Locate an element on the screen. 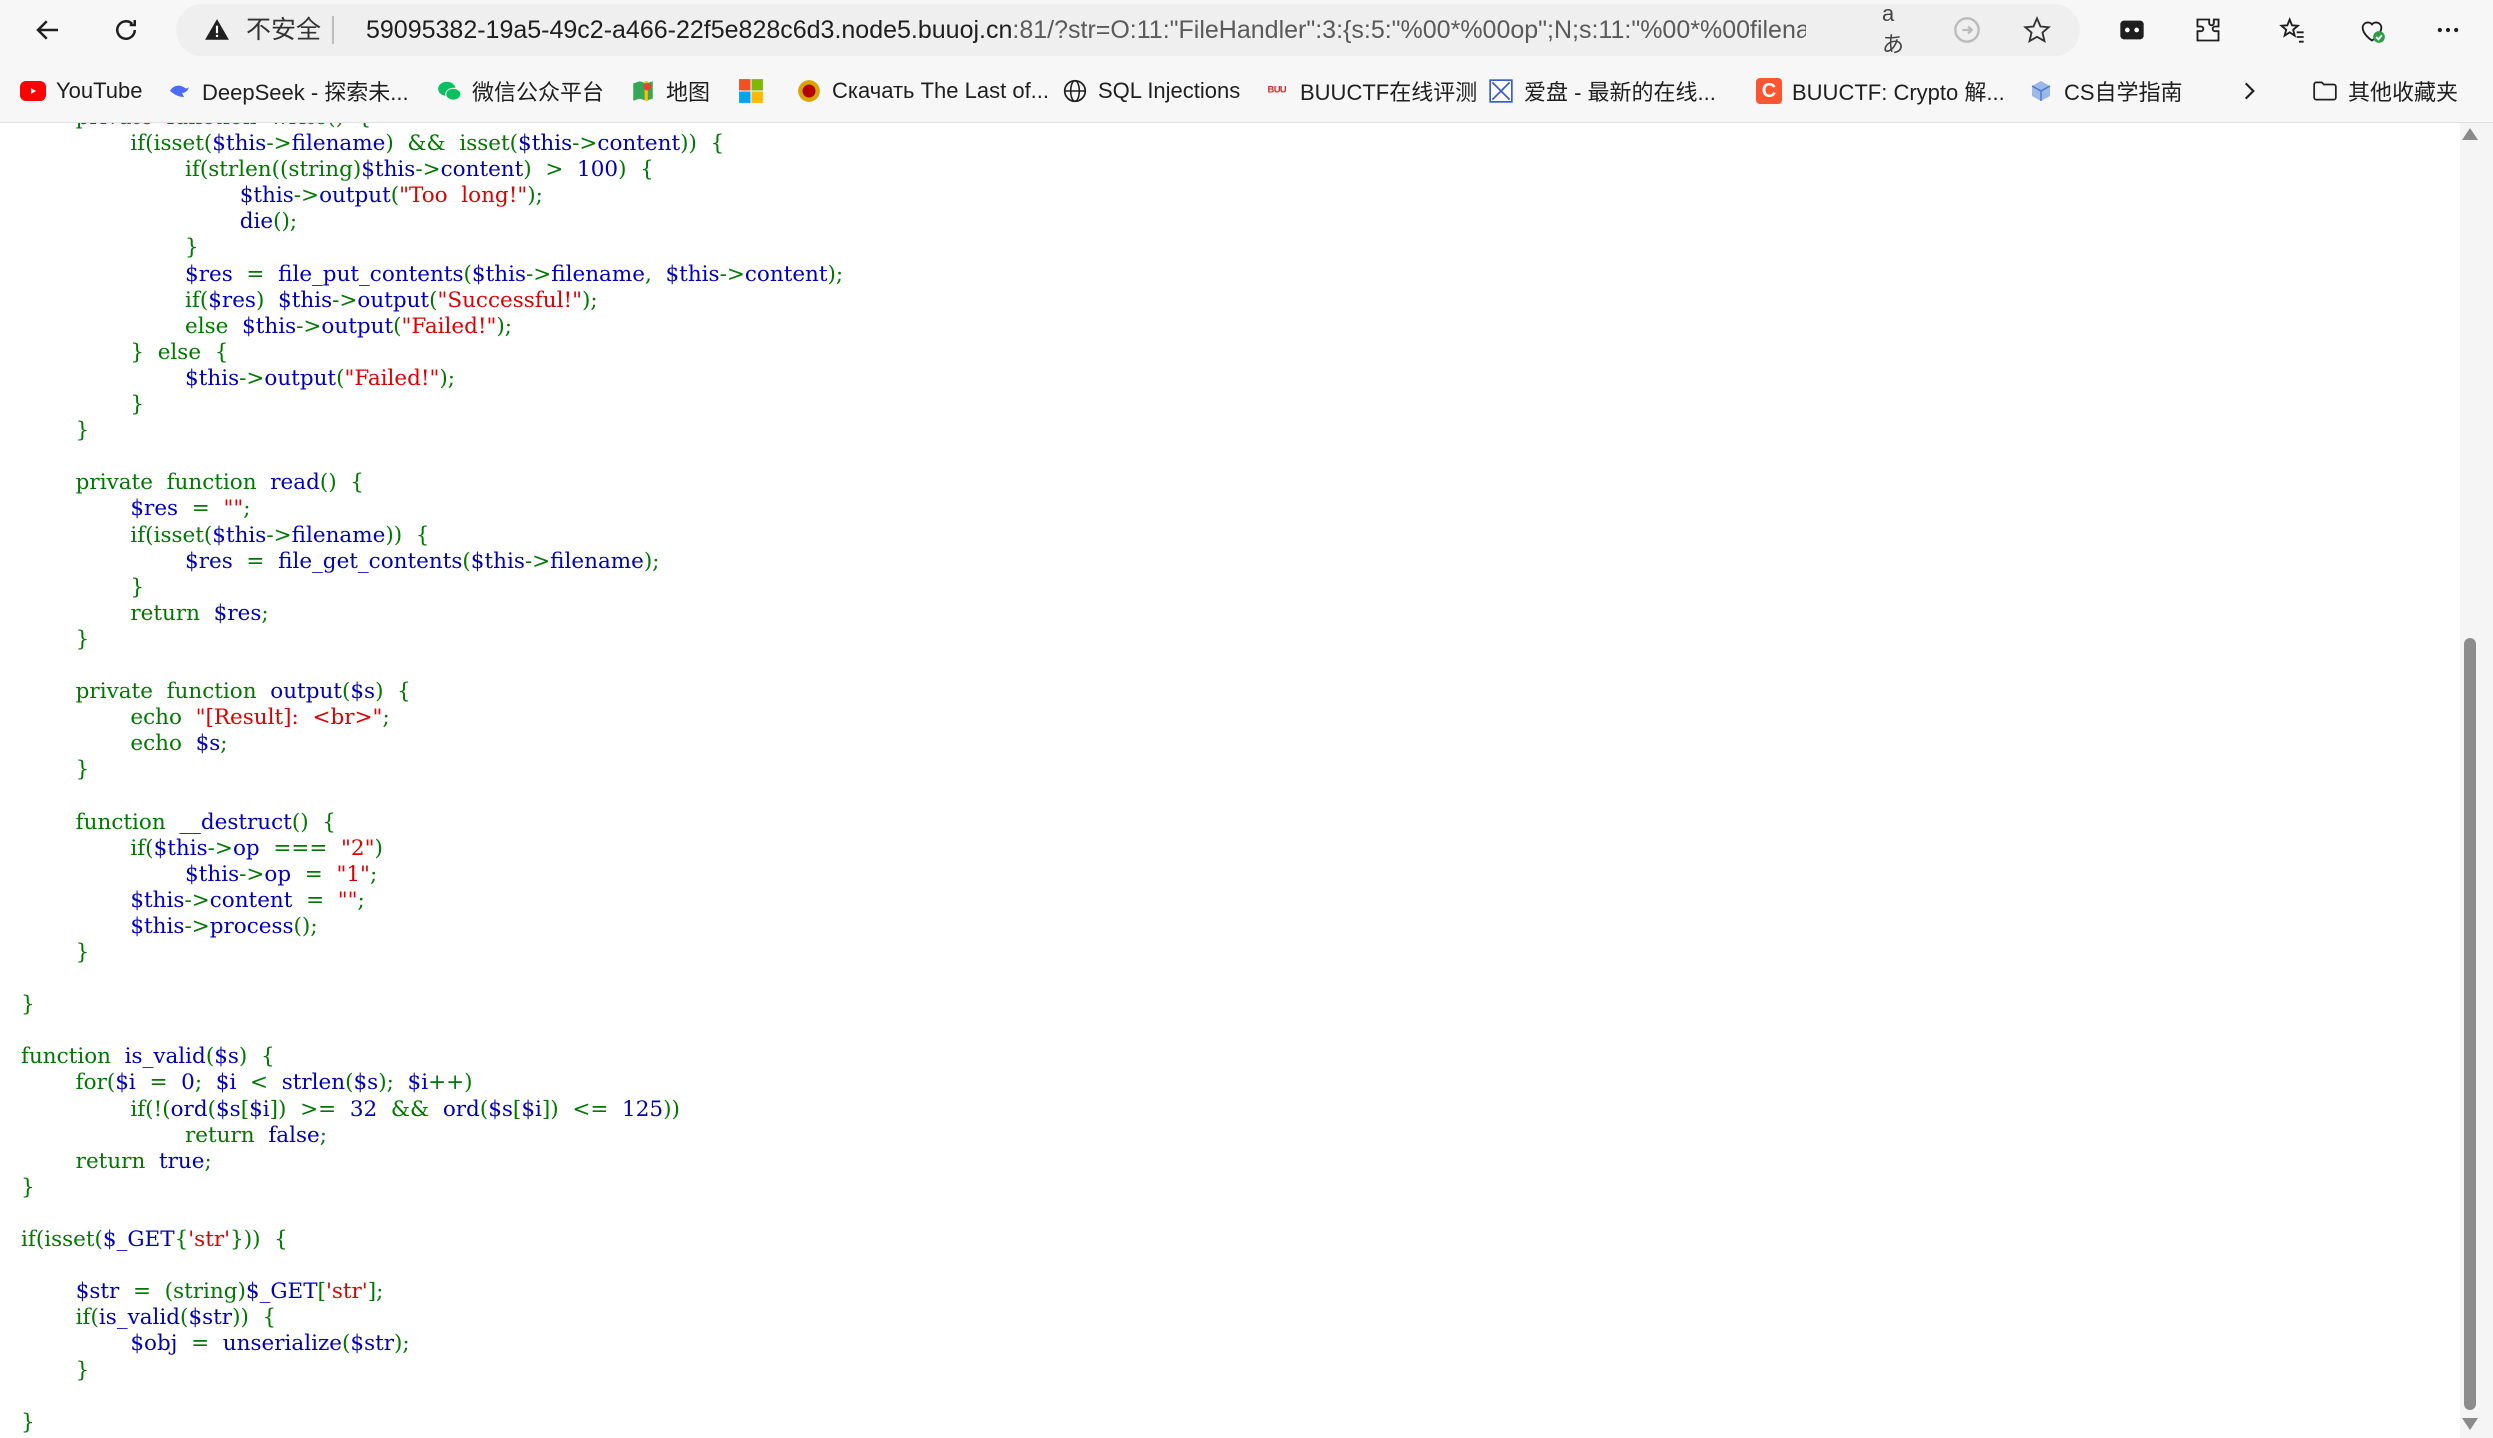  bookmark-microsoft is located at coordinates (756, 91).